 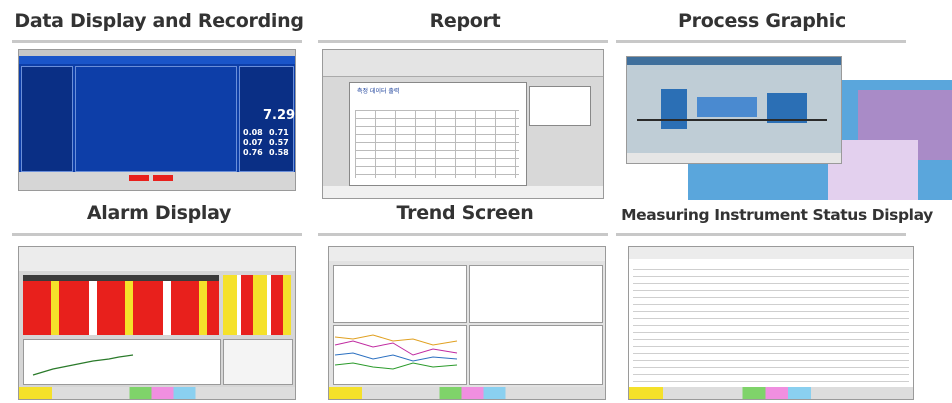 What do you see at coordinates (396, 352) in the screenshot?
I see `trend-lines` at bounding box center [396, 352].